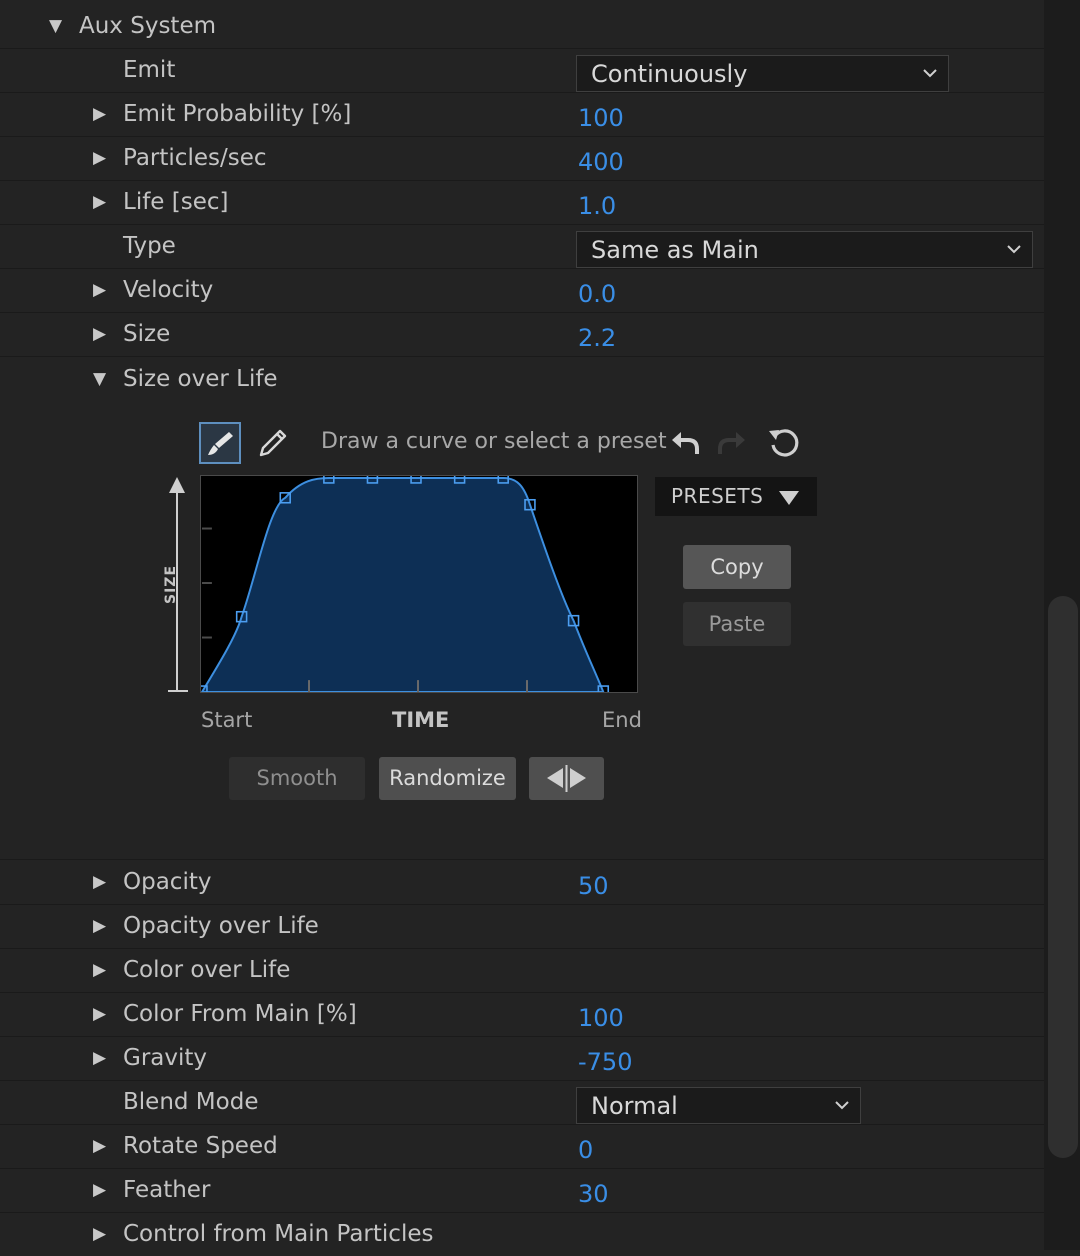 The image size is (1080, 1256). Describe the element at coordinates (522, 882) in the screenshot. I see `opacity-row: ▶ Opacity 50` at that location.